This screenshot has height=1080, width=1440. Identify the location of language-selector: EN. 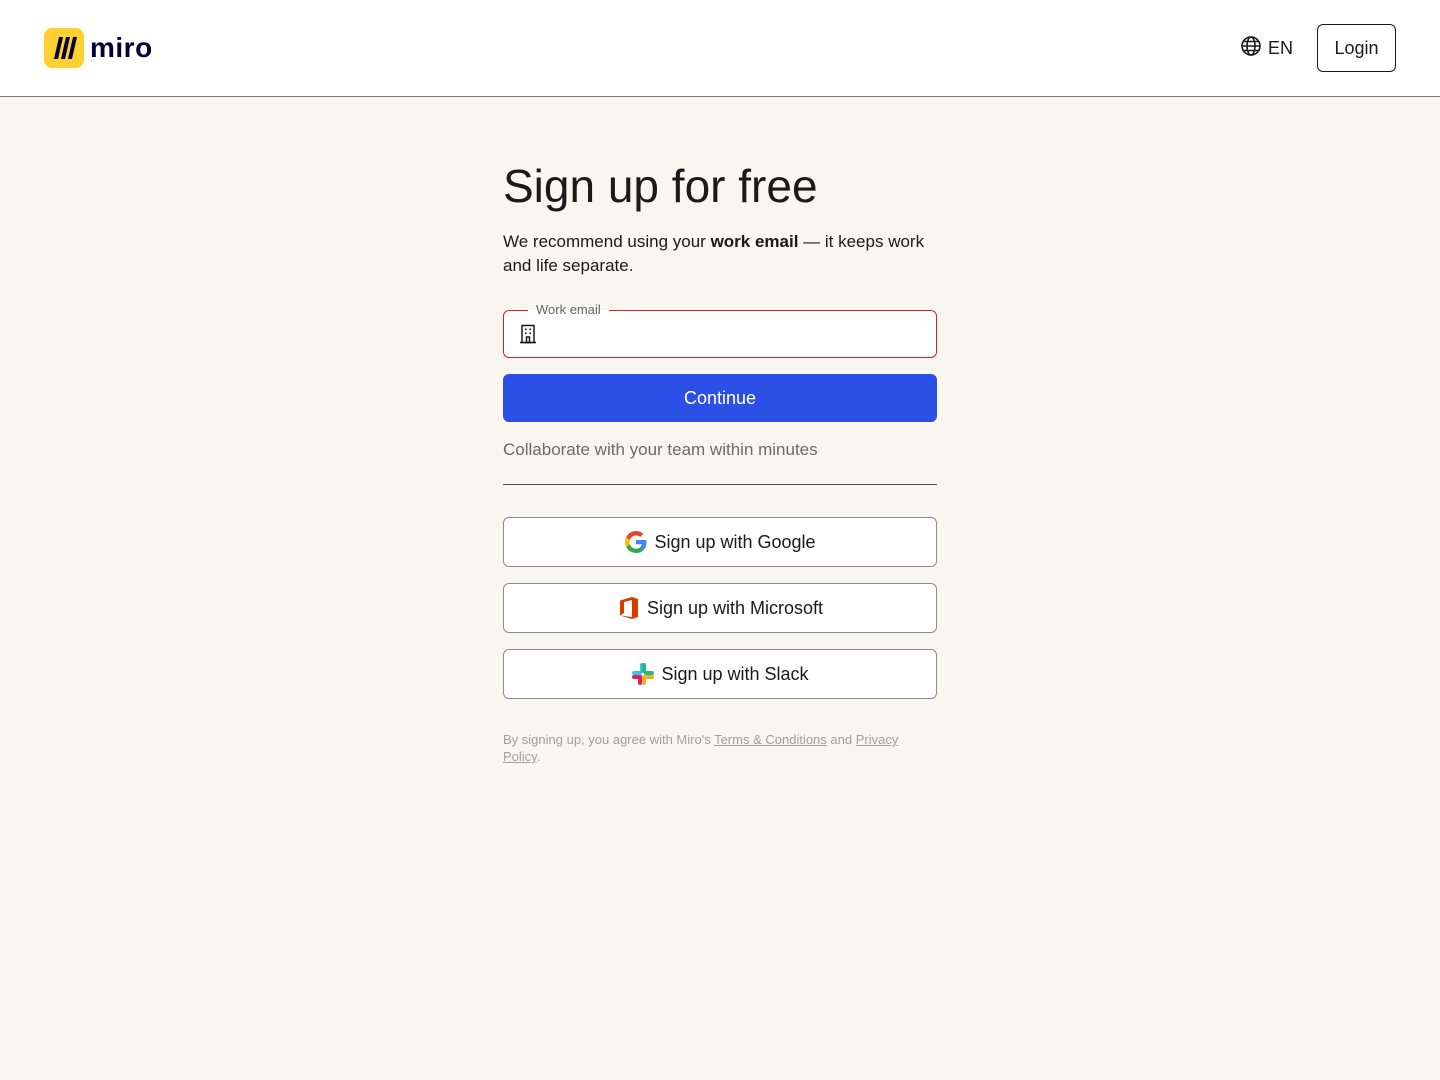
(1267, 48).